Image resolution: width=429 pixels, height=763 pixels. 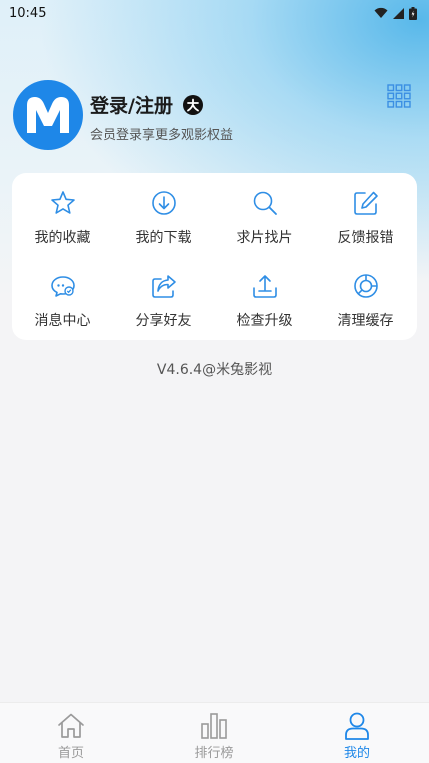 I want to click on check-update-label: 检查升级, so click(x=264, y=321).